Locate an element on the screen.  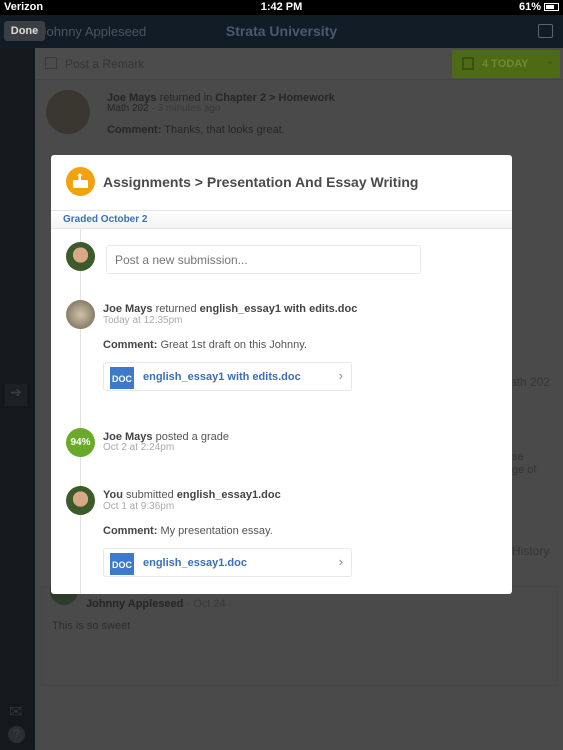
clock: 1:42 PM is located at coordinates (281, 7).